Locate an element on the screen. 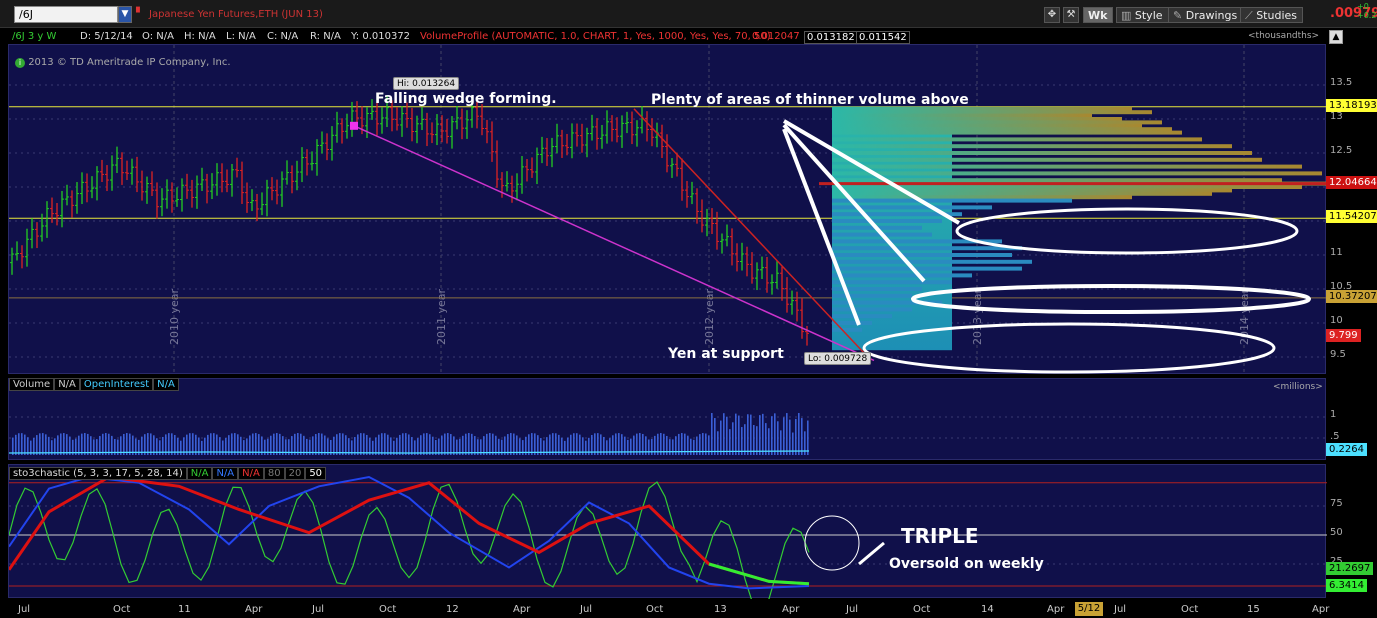 Image resolution: width=1377 pixels, height=618 pixels. time-axis-tick: Oct is located at coordinates (655, 609).